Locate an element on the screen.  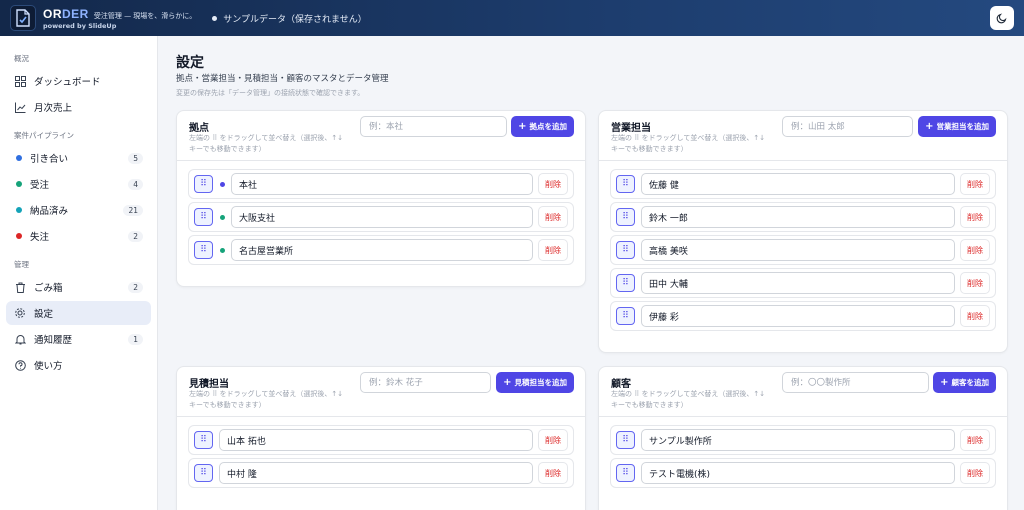
app-logo is located at coordinates (23, 18).